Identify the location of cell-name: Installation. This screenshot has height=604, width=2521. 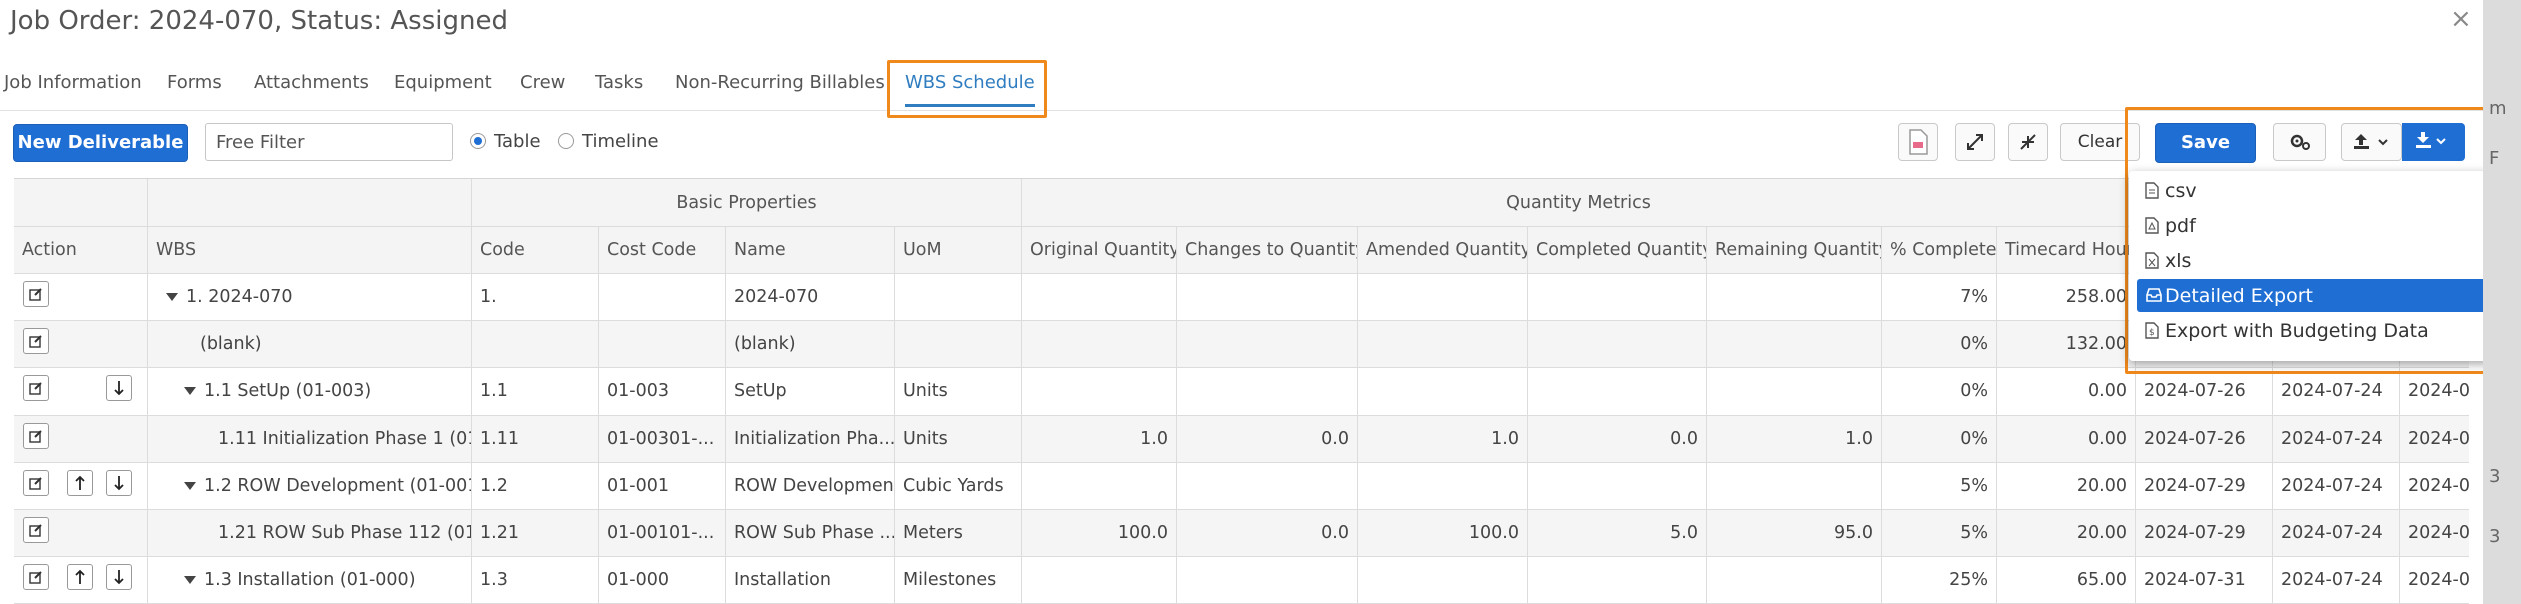
(810, 580).